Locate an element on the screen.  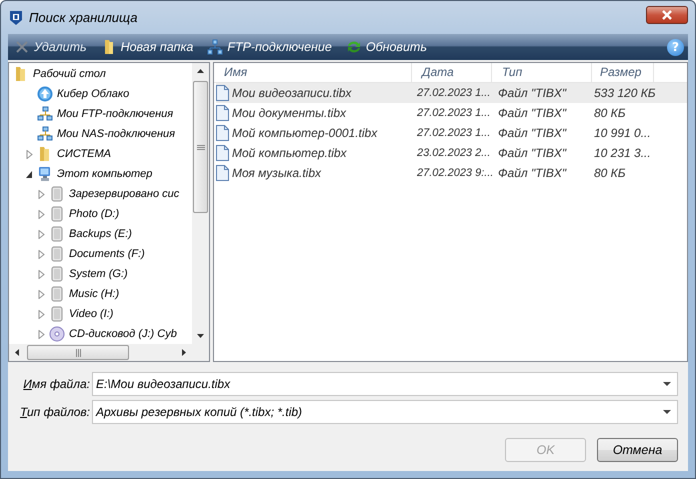
column-header: Имя is located at coordinates (313, 72).